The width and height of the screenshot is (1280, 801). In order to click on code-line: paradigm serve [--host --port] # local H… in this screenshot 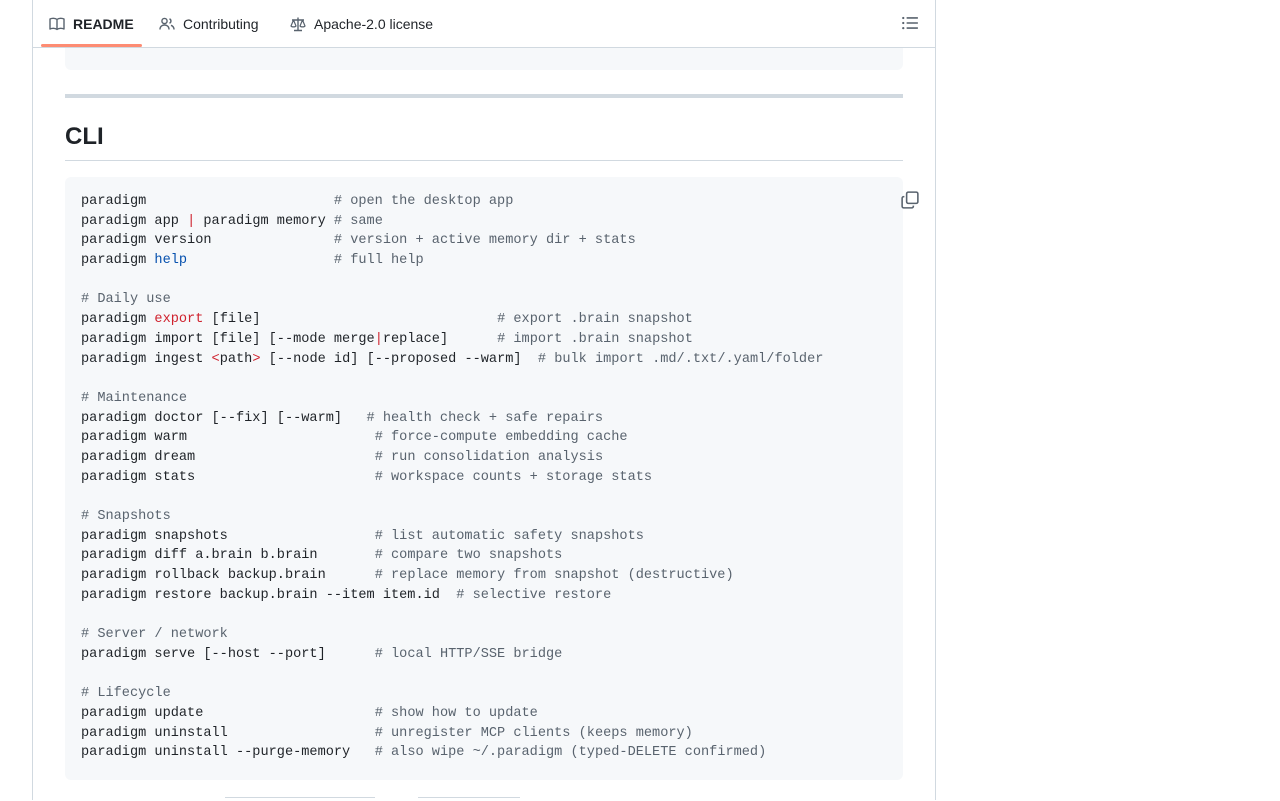, I will do `click(452, 655)`.